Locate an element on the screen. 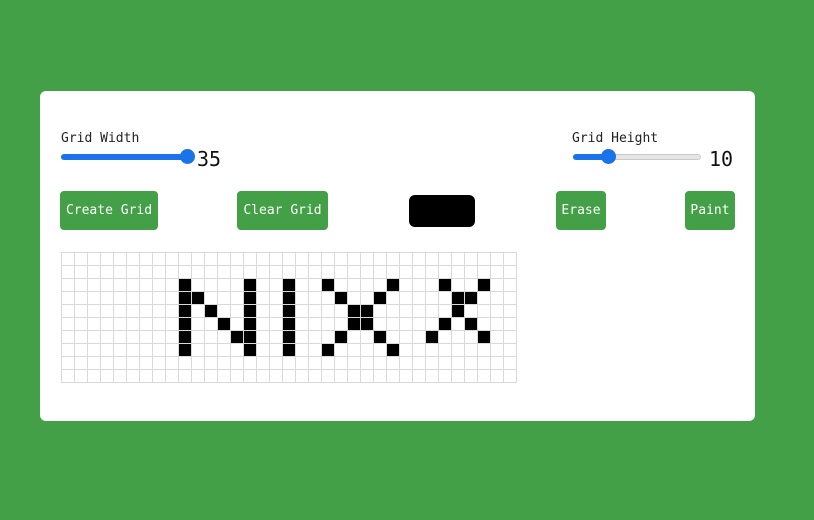  create-grid-button: Create Grid is located at coordinates (109, 210).